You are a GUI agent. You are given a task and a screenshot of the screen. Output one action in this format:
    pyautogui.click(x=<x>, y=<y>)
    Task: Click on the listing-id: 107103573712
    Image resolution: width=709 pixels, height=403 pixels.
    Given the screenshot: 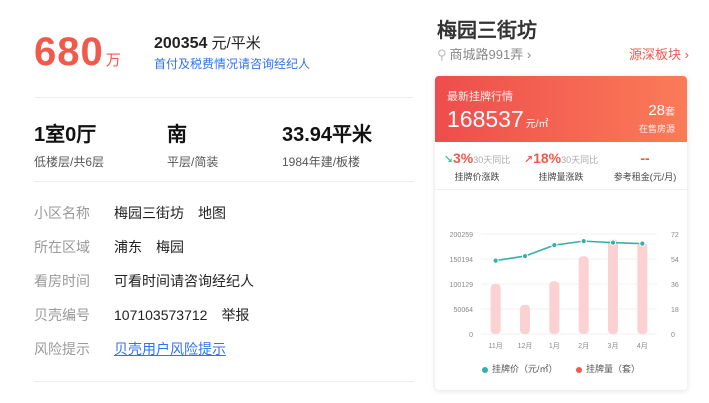 What is the action you would take?
    pyautogui.click(x=161, y=315)
    